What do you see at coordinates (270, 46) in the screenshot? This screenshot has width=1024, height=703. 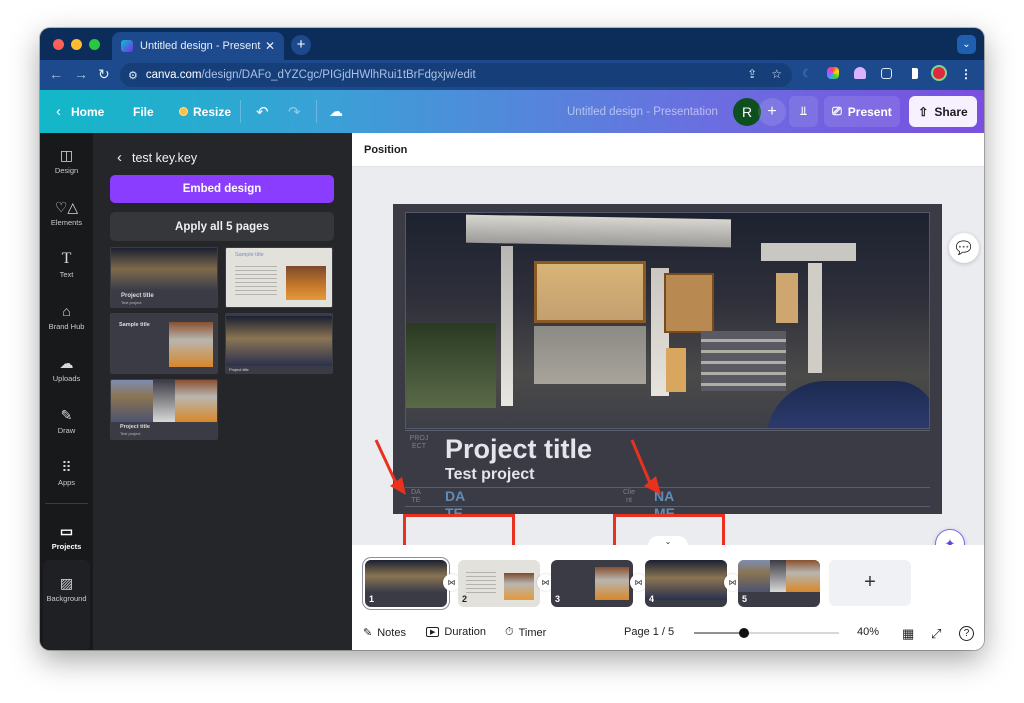 I see `close-tab-icon: ✕` at bounding box center [270, 46].